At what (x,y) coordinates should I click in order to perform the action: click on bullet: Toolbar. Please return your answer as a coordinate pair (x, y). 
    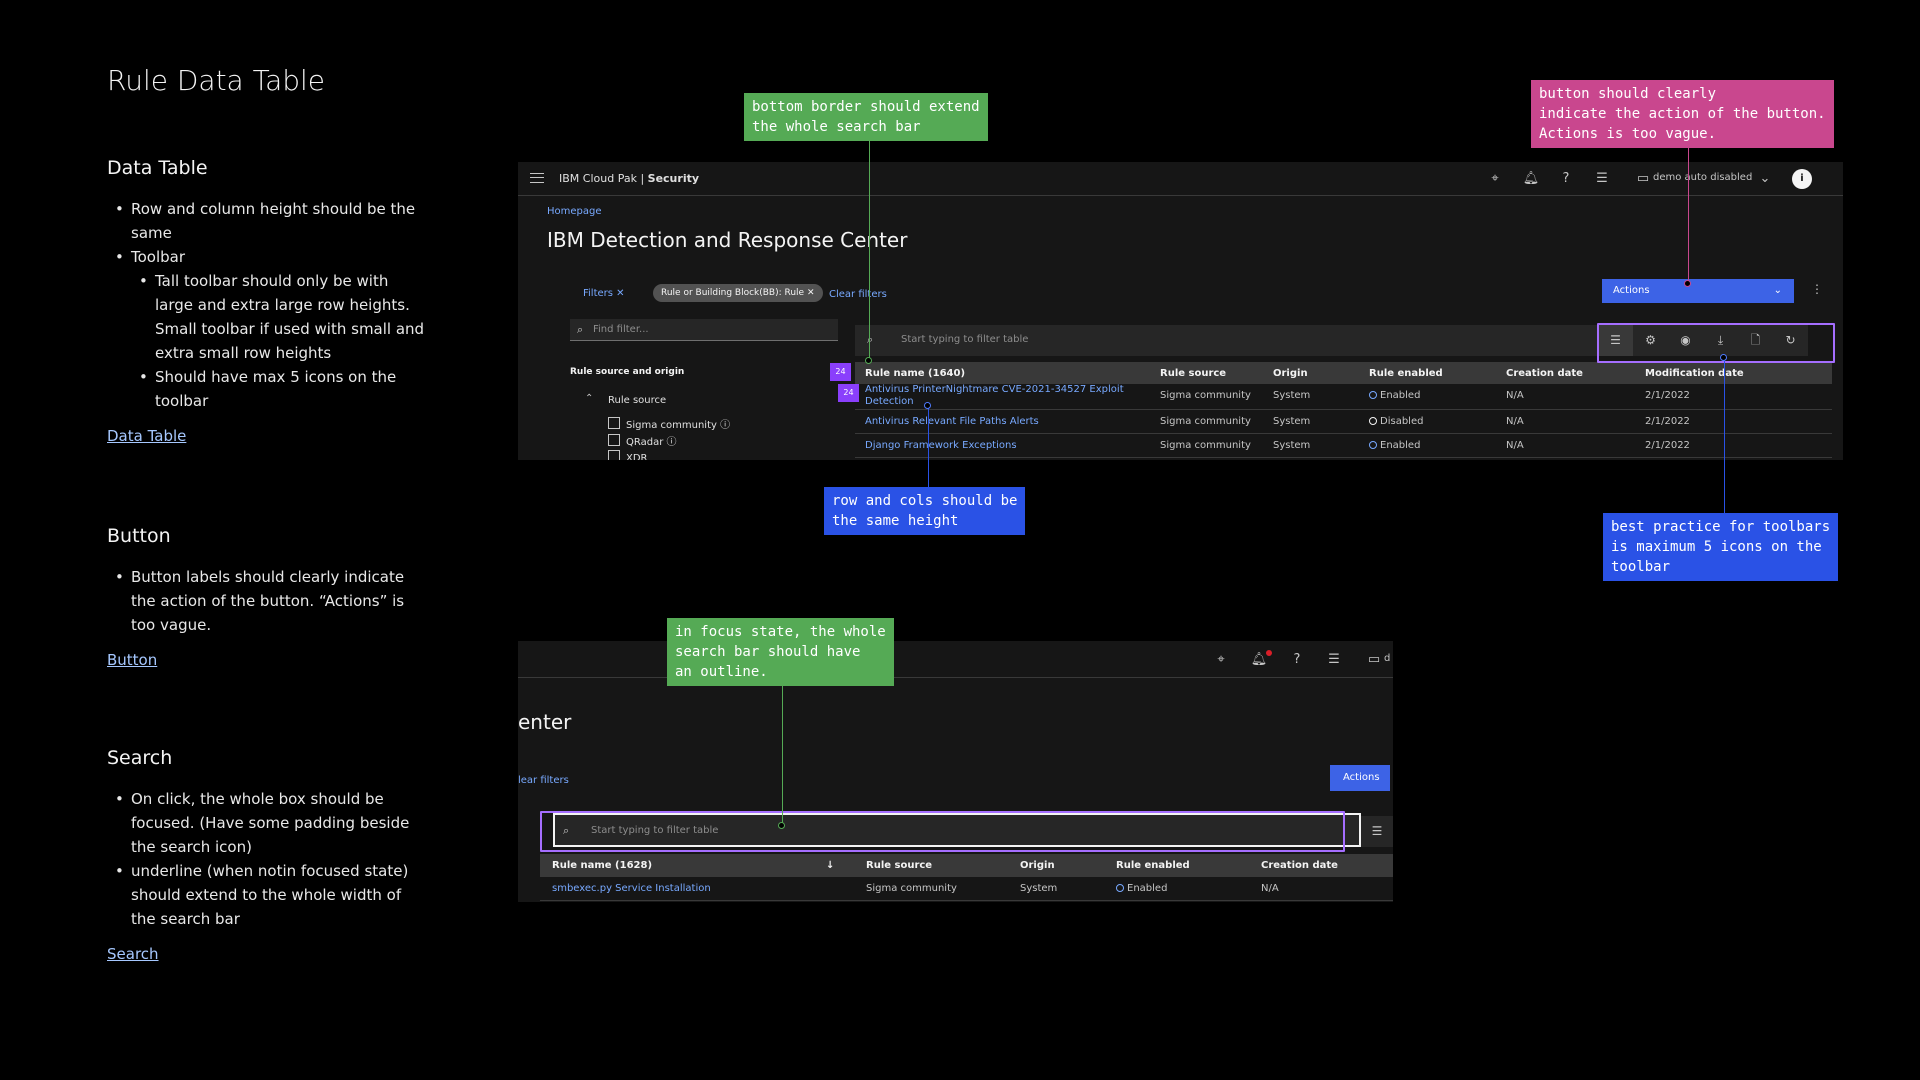
    Looking at the image, I should click on (267, 257).